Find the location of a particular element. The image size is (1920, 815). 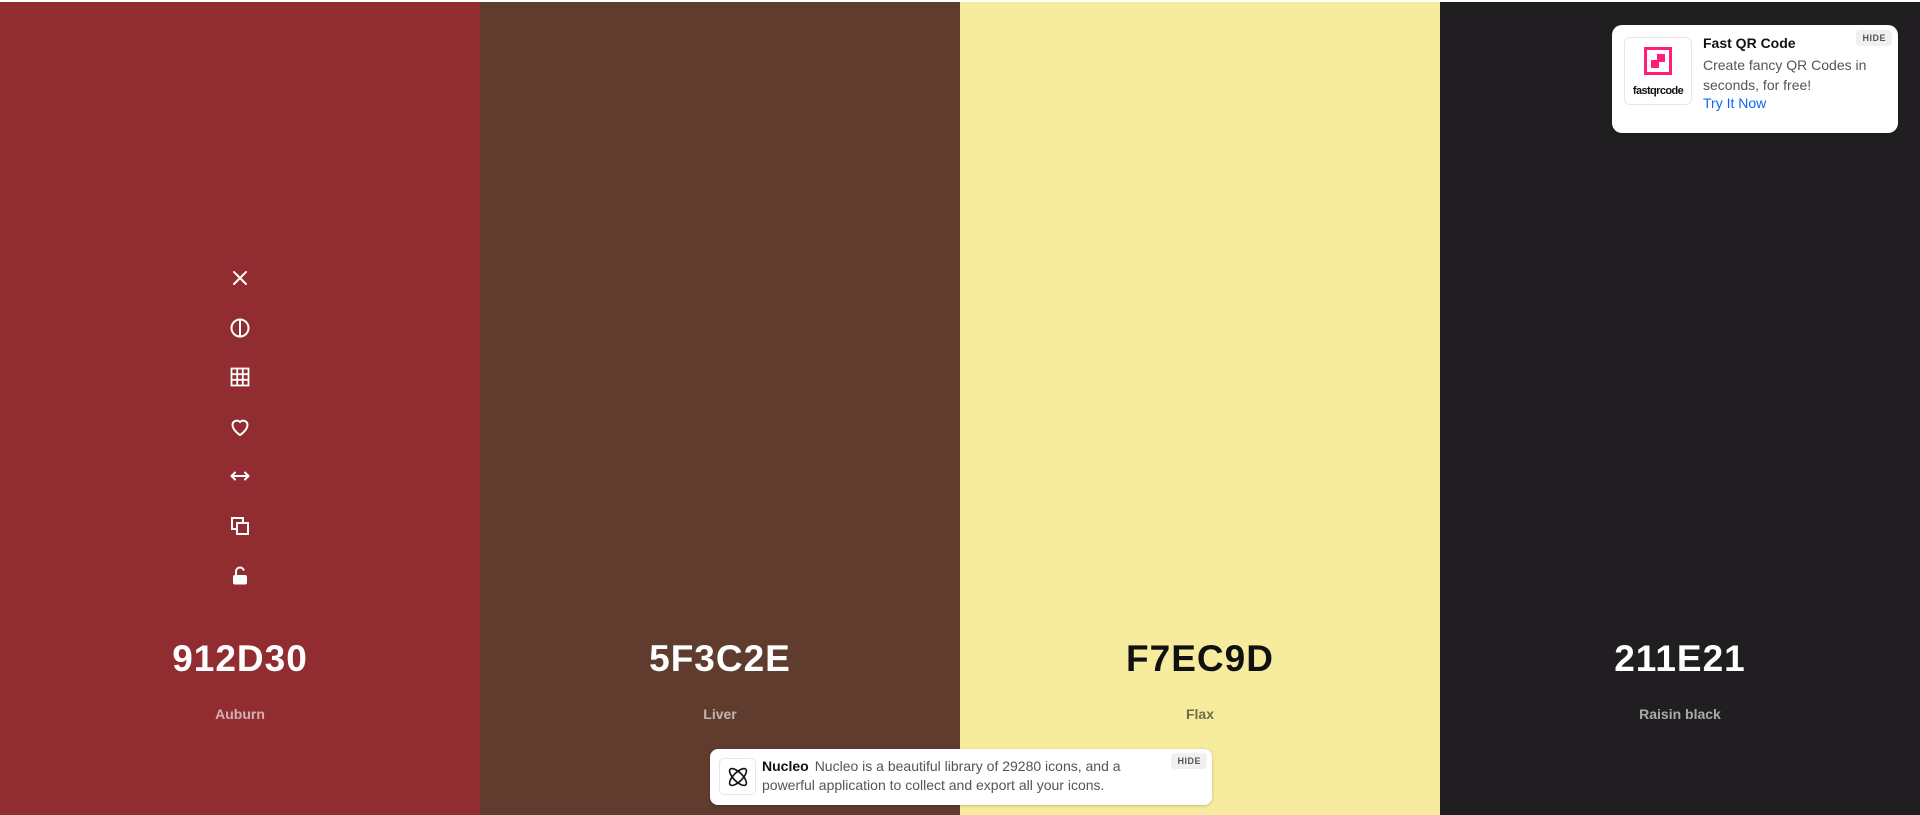

contrast-icon is located at coordinates (240, 328).